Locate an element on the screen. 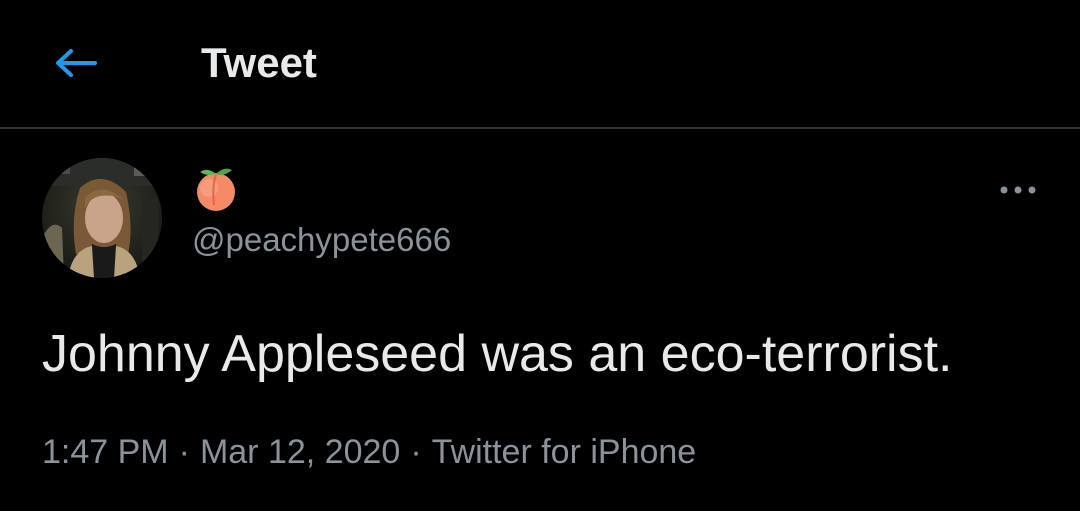 The width and height of the screenshot is (1080, 511). back-arrow-icon is located at coordinates (76, 63).